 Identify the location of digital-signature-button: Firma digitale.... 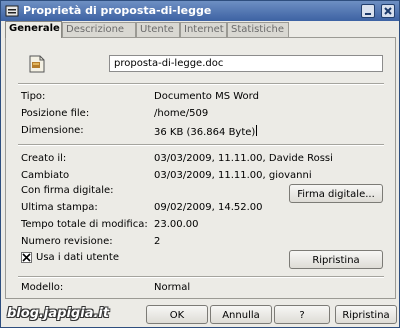
(336, 193).